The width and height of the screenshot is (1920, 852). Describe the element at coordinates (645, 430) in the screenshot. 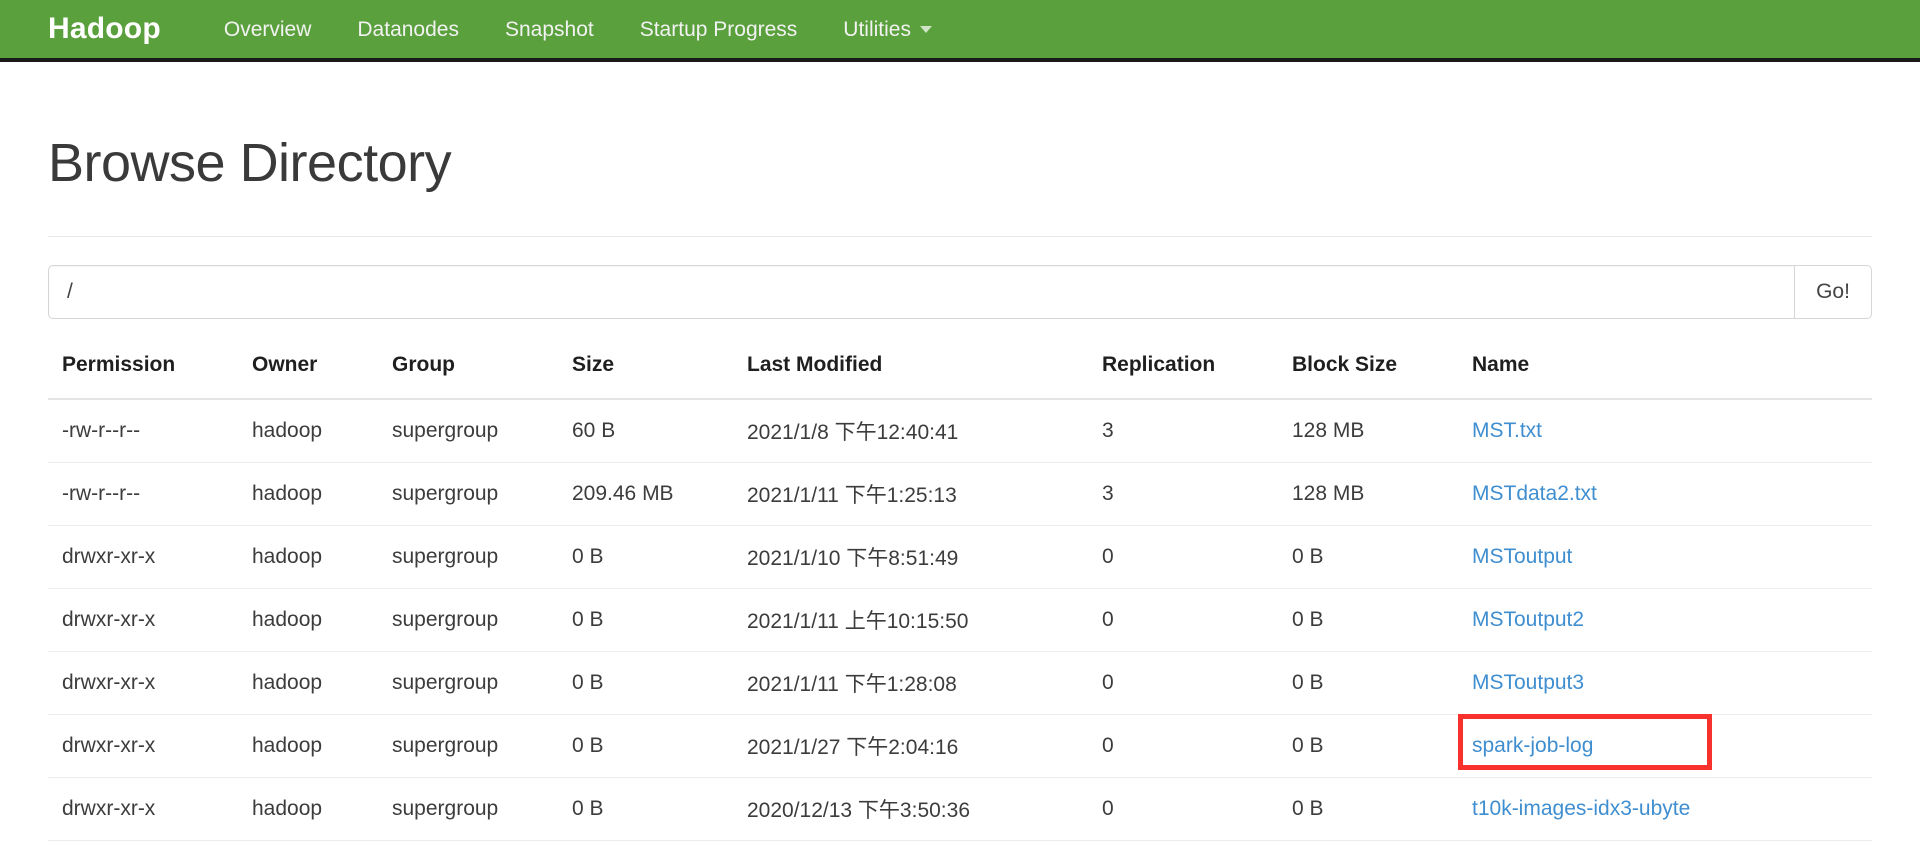

I see `cell-size: 60 B` at that location.